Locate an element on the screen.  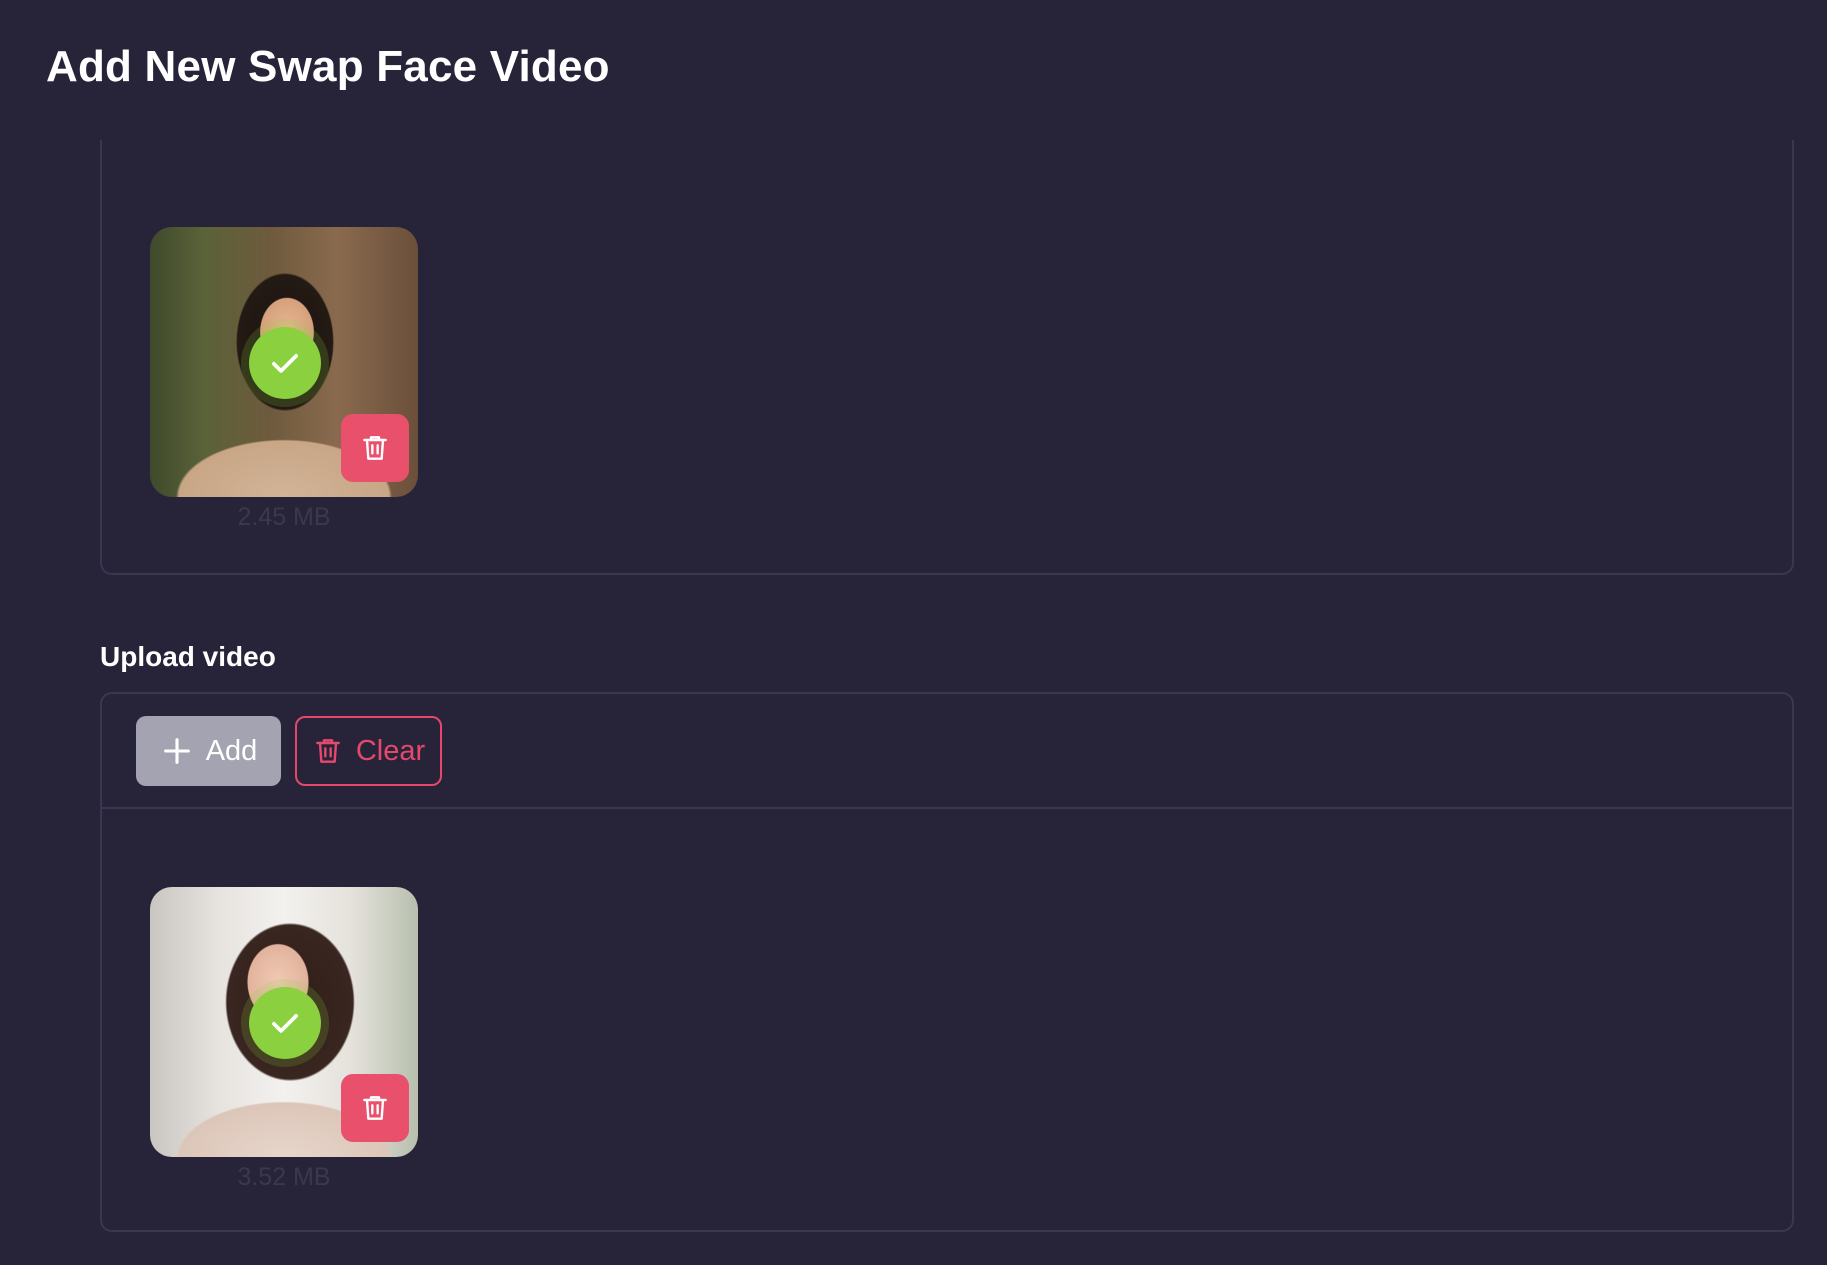
video-file-size: 3.52 MB is located at coordinates (284, 1177).